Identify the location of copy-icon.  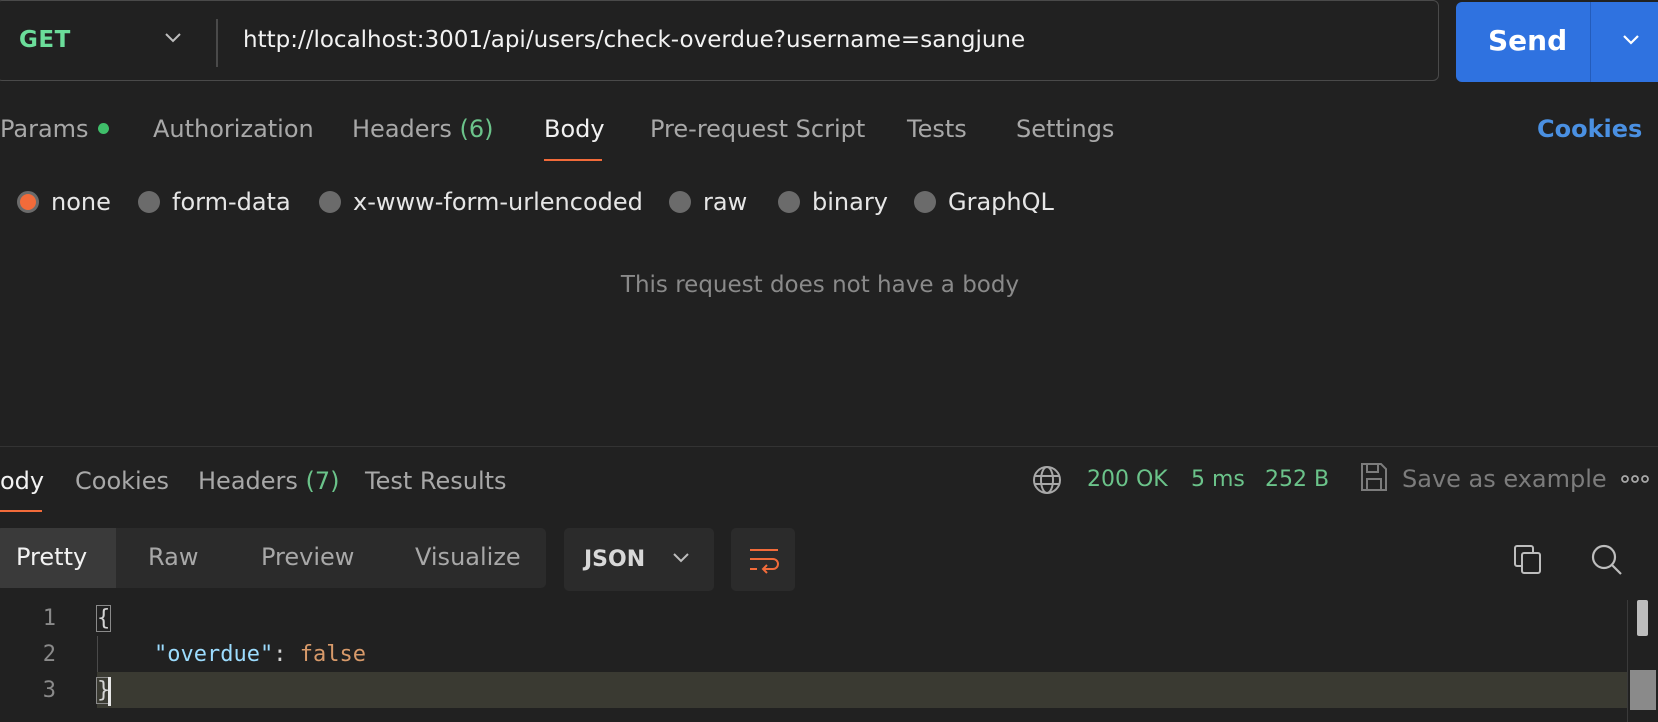
(1528, 560).